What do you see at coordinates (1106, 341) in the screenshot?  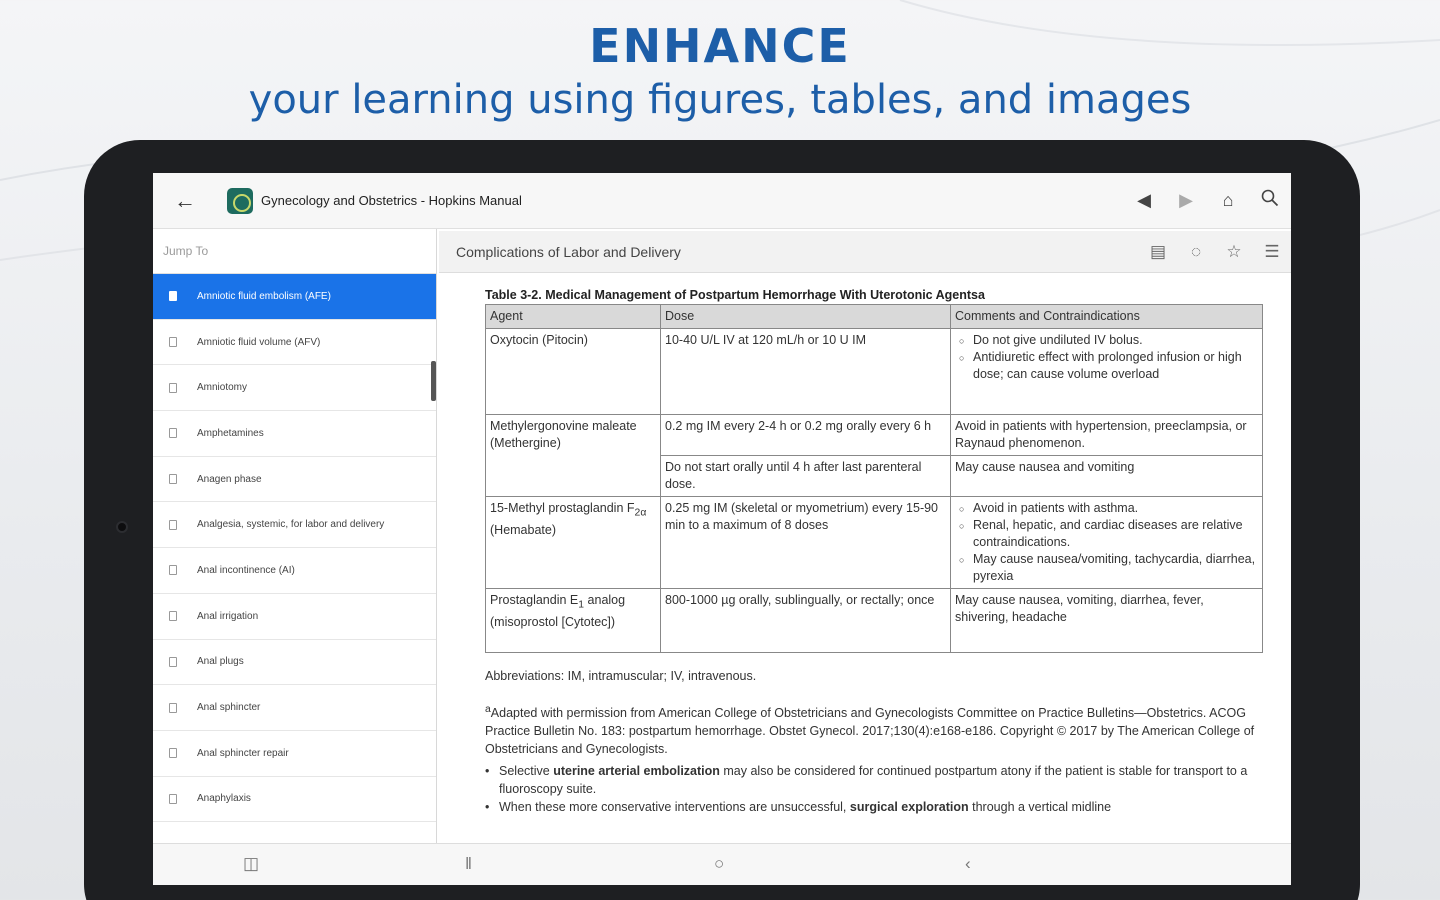 I see `comment-item: Do not give undiluted IV bolus.` at bounding box center [1106, 341].